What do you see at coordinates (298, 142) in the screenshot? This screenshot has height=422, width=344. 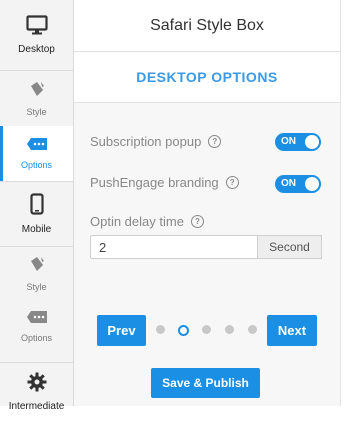 I see `subscription-popup-toggle: ON` at bounding box center [298, 142].